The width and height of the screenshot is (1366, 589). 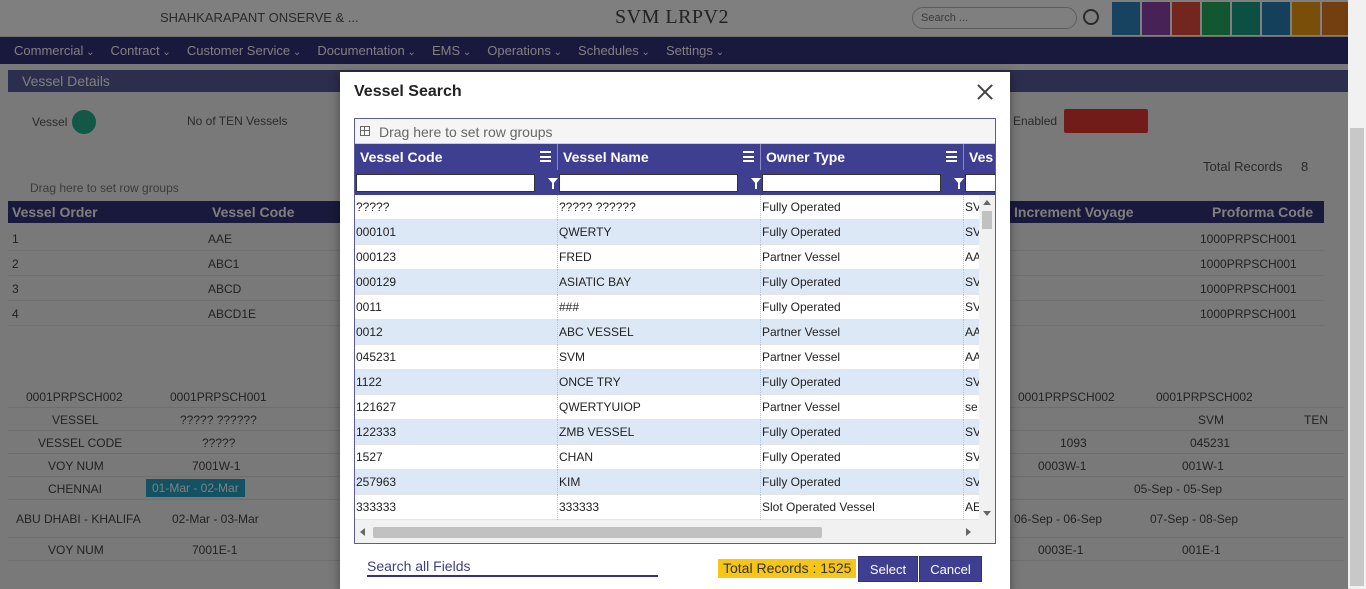 What do you see at coordinates (456, 432) in the screenshot?
I see `table-cell: 122333` at bounding box center [456, 432].